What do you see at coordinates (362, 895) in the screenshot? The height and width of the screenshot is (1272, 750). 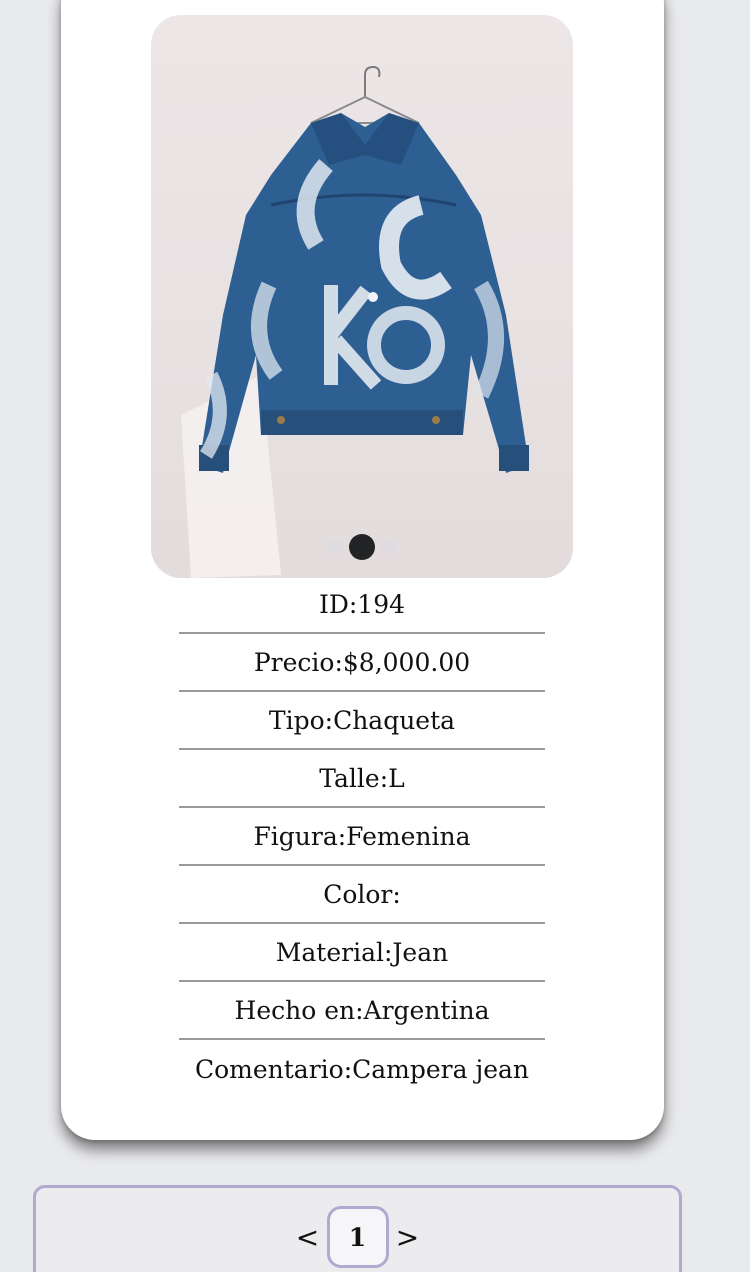 I see `detail-color: Color:` at bounding box center [362, 895].